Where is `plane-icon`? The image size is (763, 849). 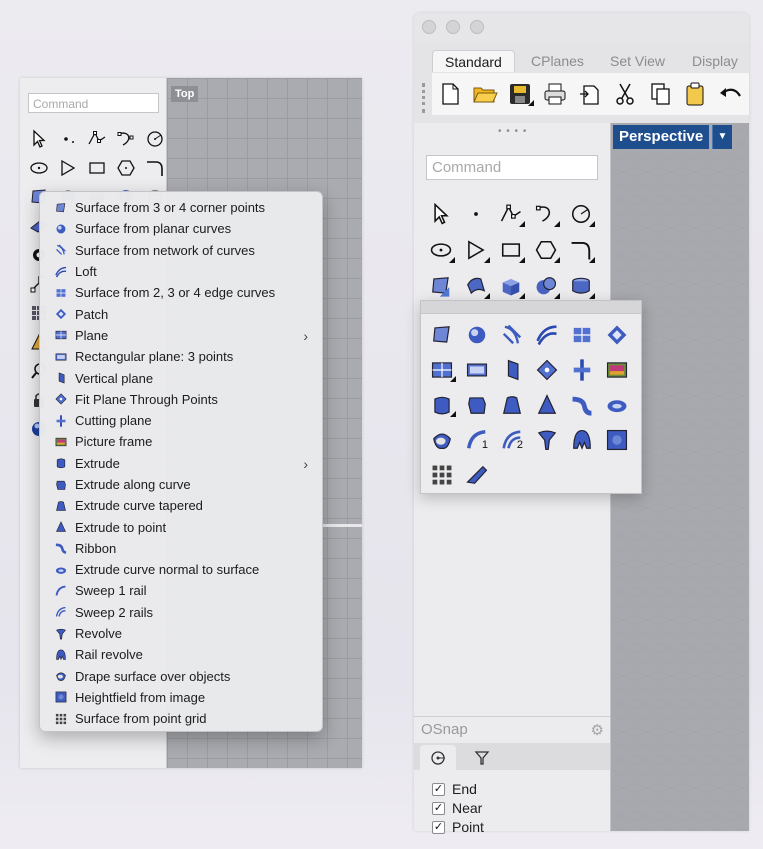 plane-icon is located at coordinates (441, 369).